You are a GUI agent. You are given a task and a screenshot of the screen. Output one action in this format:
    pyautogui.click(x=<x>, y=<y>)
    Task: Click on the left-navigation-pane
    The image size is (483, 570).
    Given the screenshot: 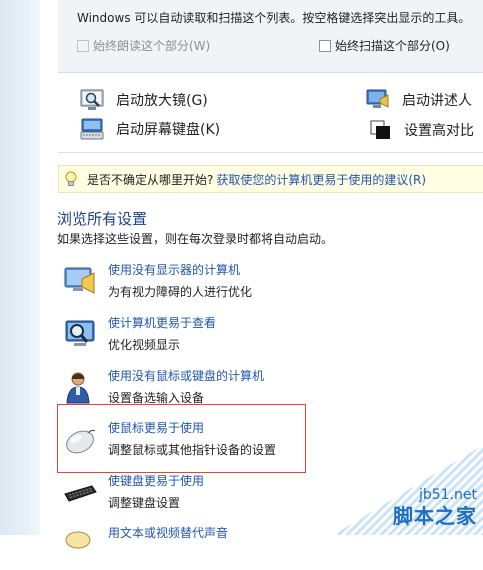 What is the action you would take?
    pyautogui.click(x=20, y=267)
    